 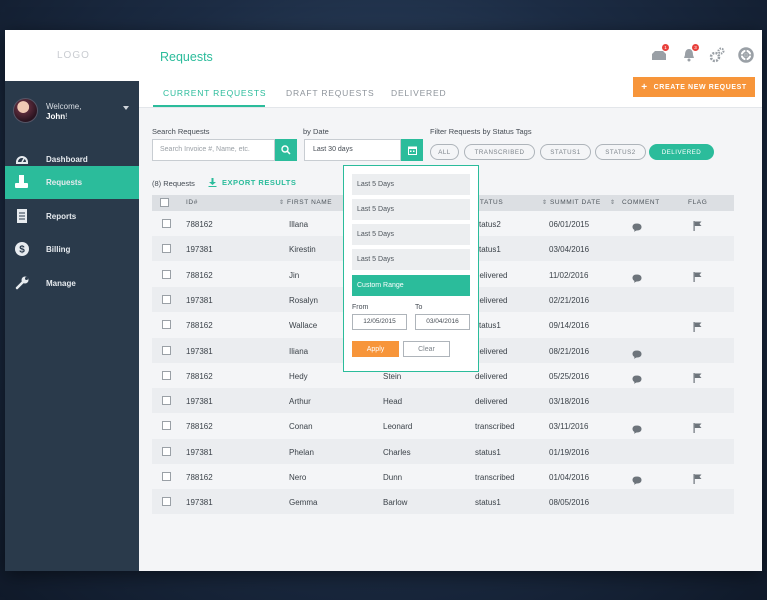 I want to click on cell-summit-date: 03/11/2016, so click(x=569, y=427).